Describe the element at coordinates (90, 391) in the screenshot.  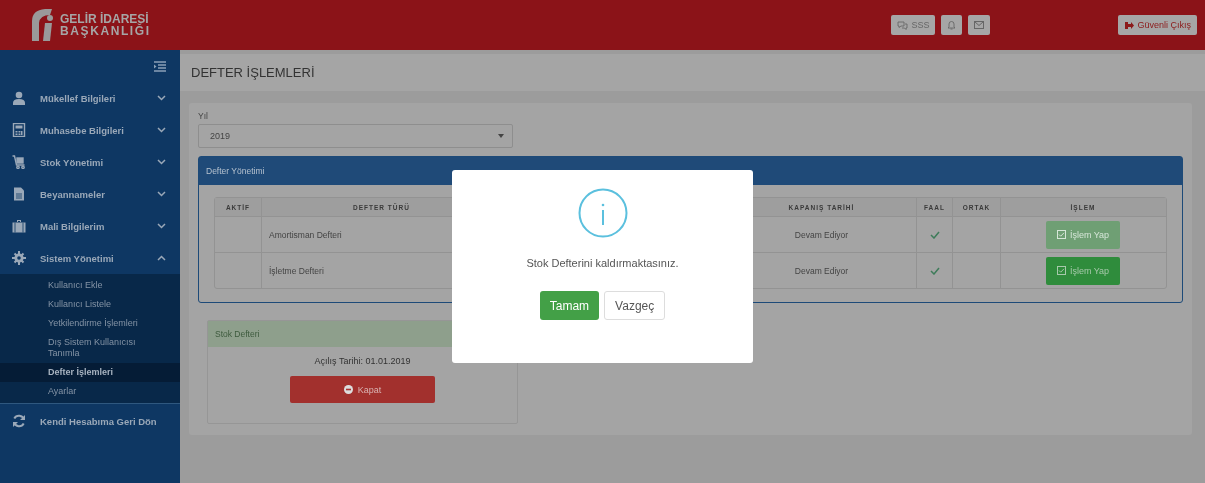
I see `submenu-item: Ayarlar` at that location.